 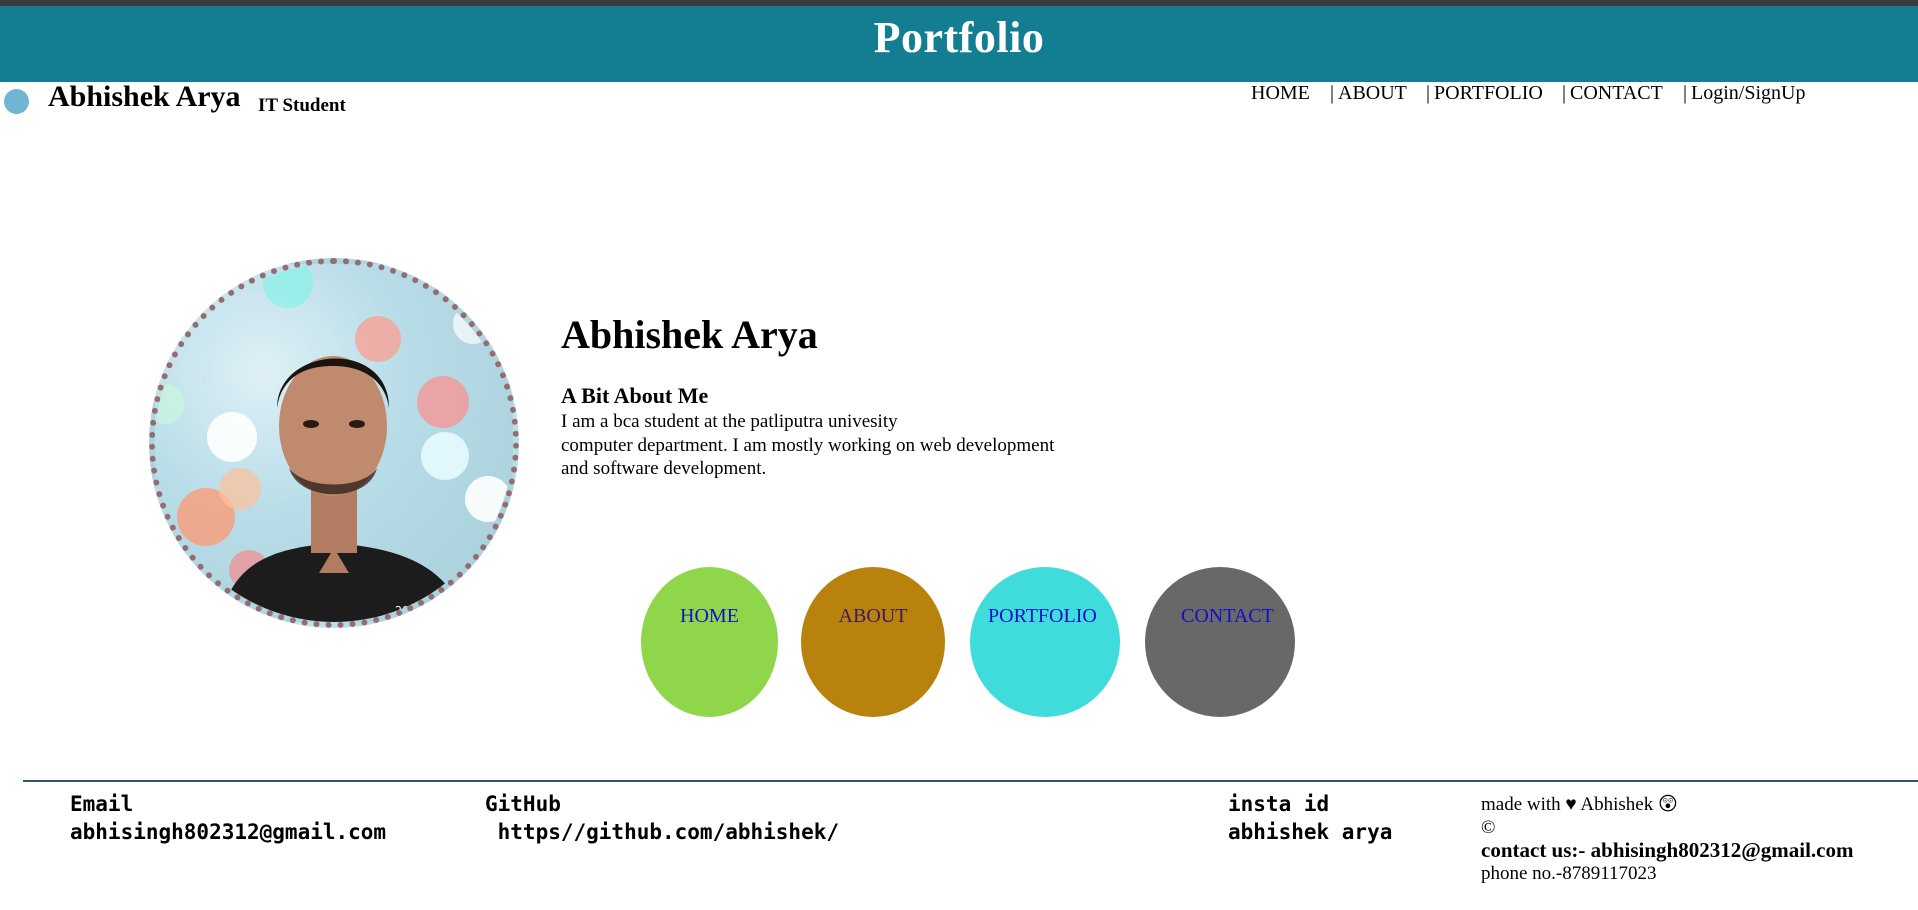 What do you see at coordinates (302, 105) in the screenshot?
I see `brand-subtitle: IT Student` at bounding box center [302, 105].